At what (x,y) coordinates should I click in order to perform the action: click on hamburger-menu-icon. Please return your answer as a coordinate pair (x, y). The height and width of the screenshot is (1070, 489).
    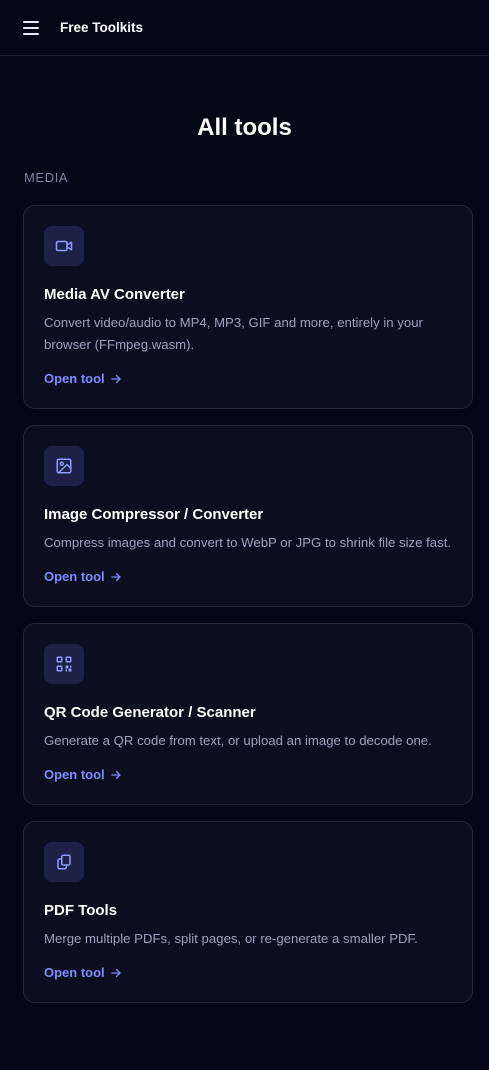
    Looking at the image, I should click on (32, 28).